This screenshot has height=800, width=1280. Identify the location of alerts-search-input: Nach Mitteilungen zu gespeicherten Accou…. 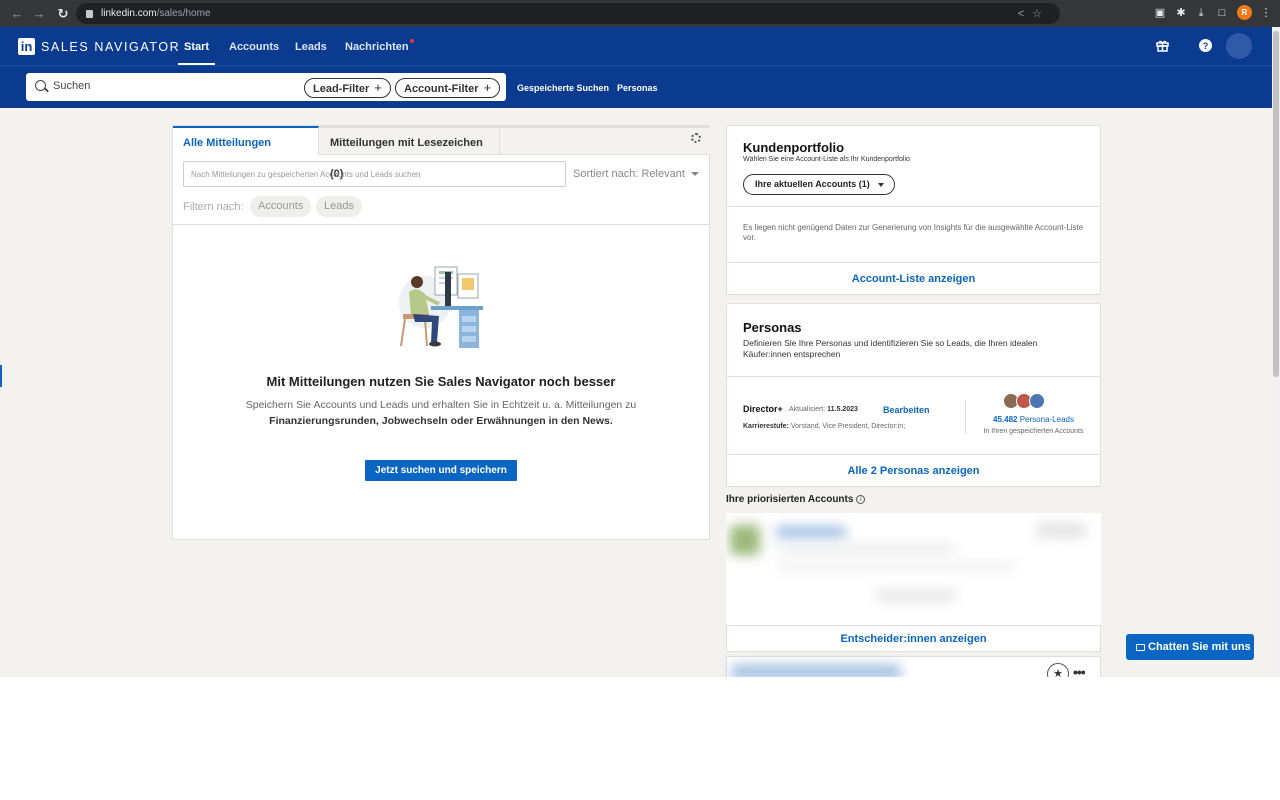
(374, 174).